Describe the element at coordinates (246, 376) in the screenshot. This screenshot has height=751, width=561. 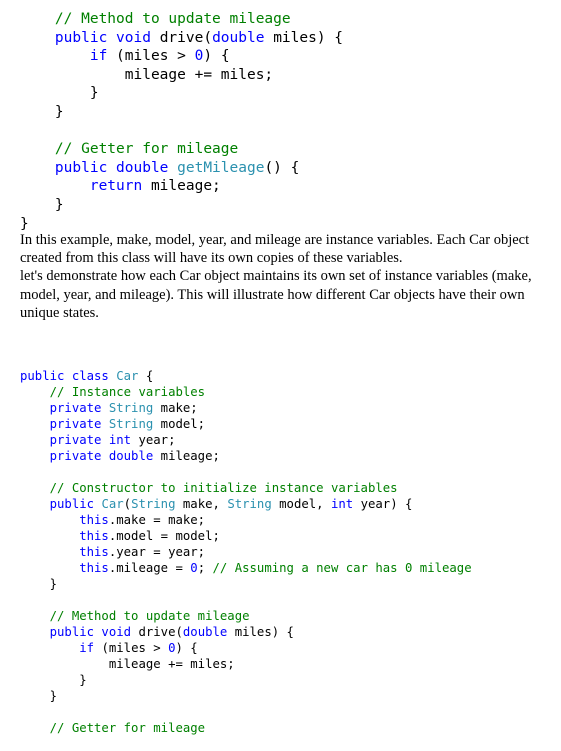
I see `code-line: public class Car {` at that location.